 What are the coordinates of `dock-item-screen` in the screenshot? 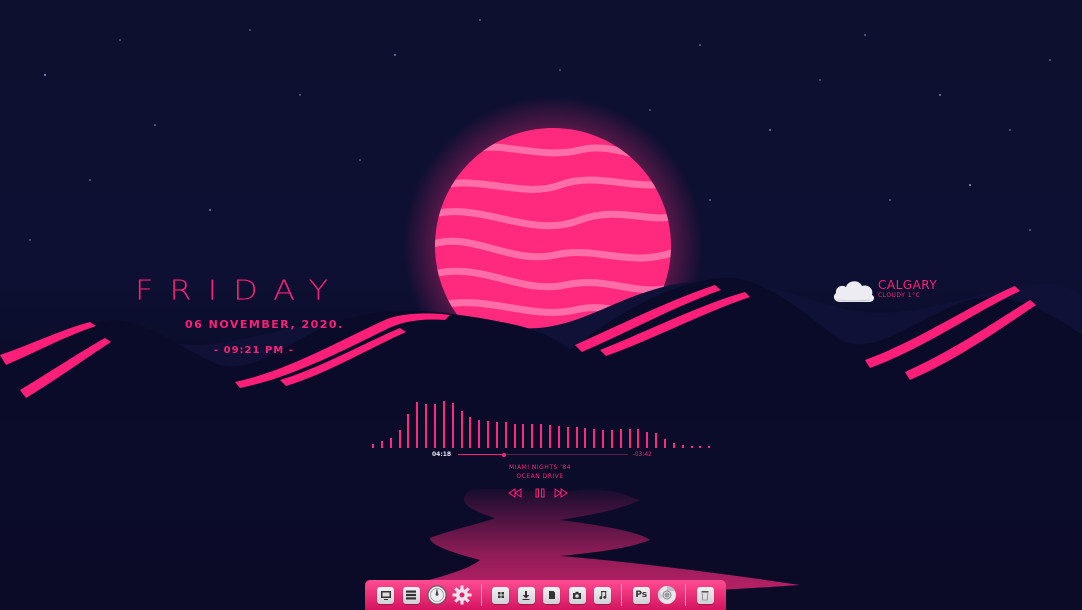 It's located at (386, 595).